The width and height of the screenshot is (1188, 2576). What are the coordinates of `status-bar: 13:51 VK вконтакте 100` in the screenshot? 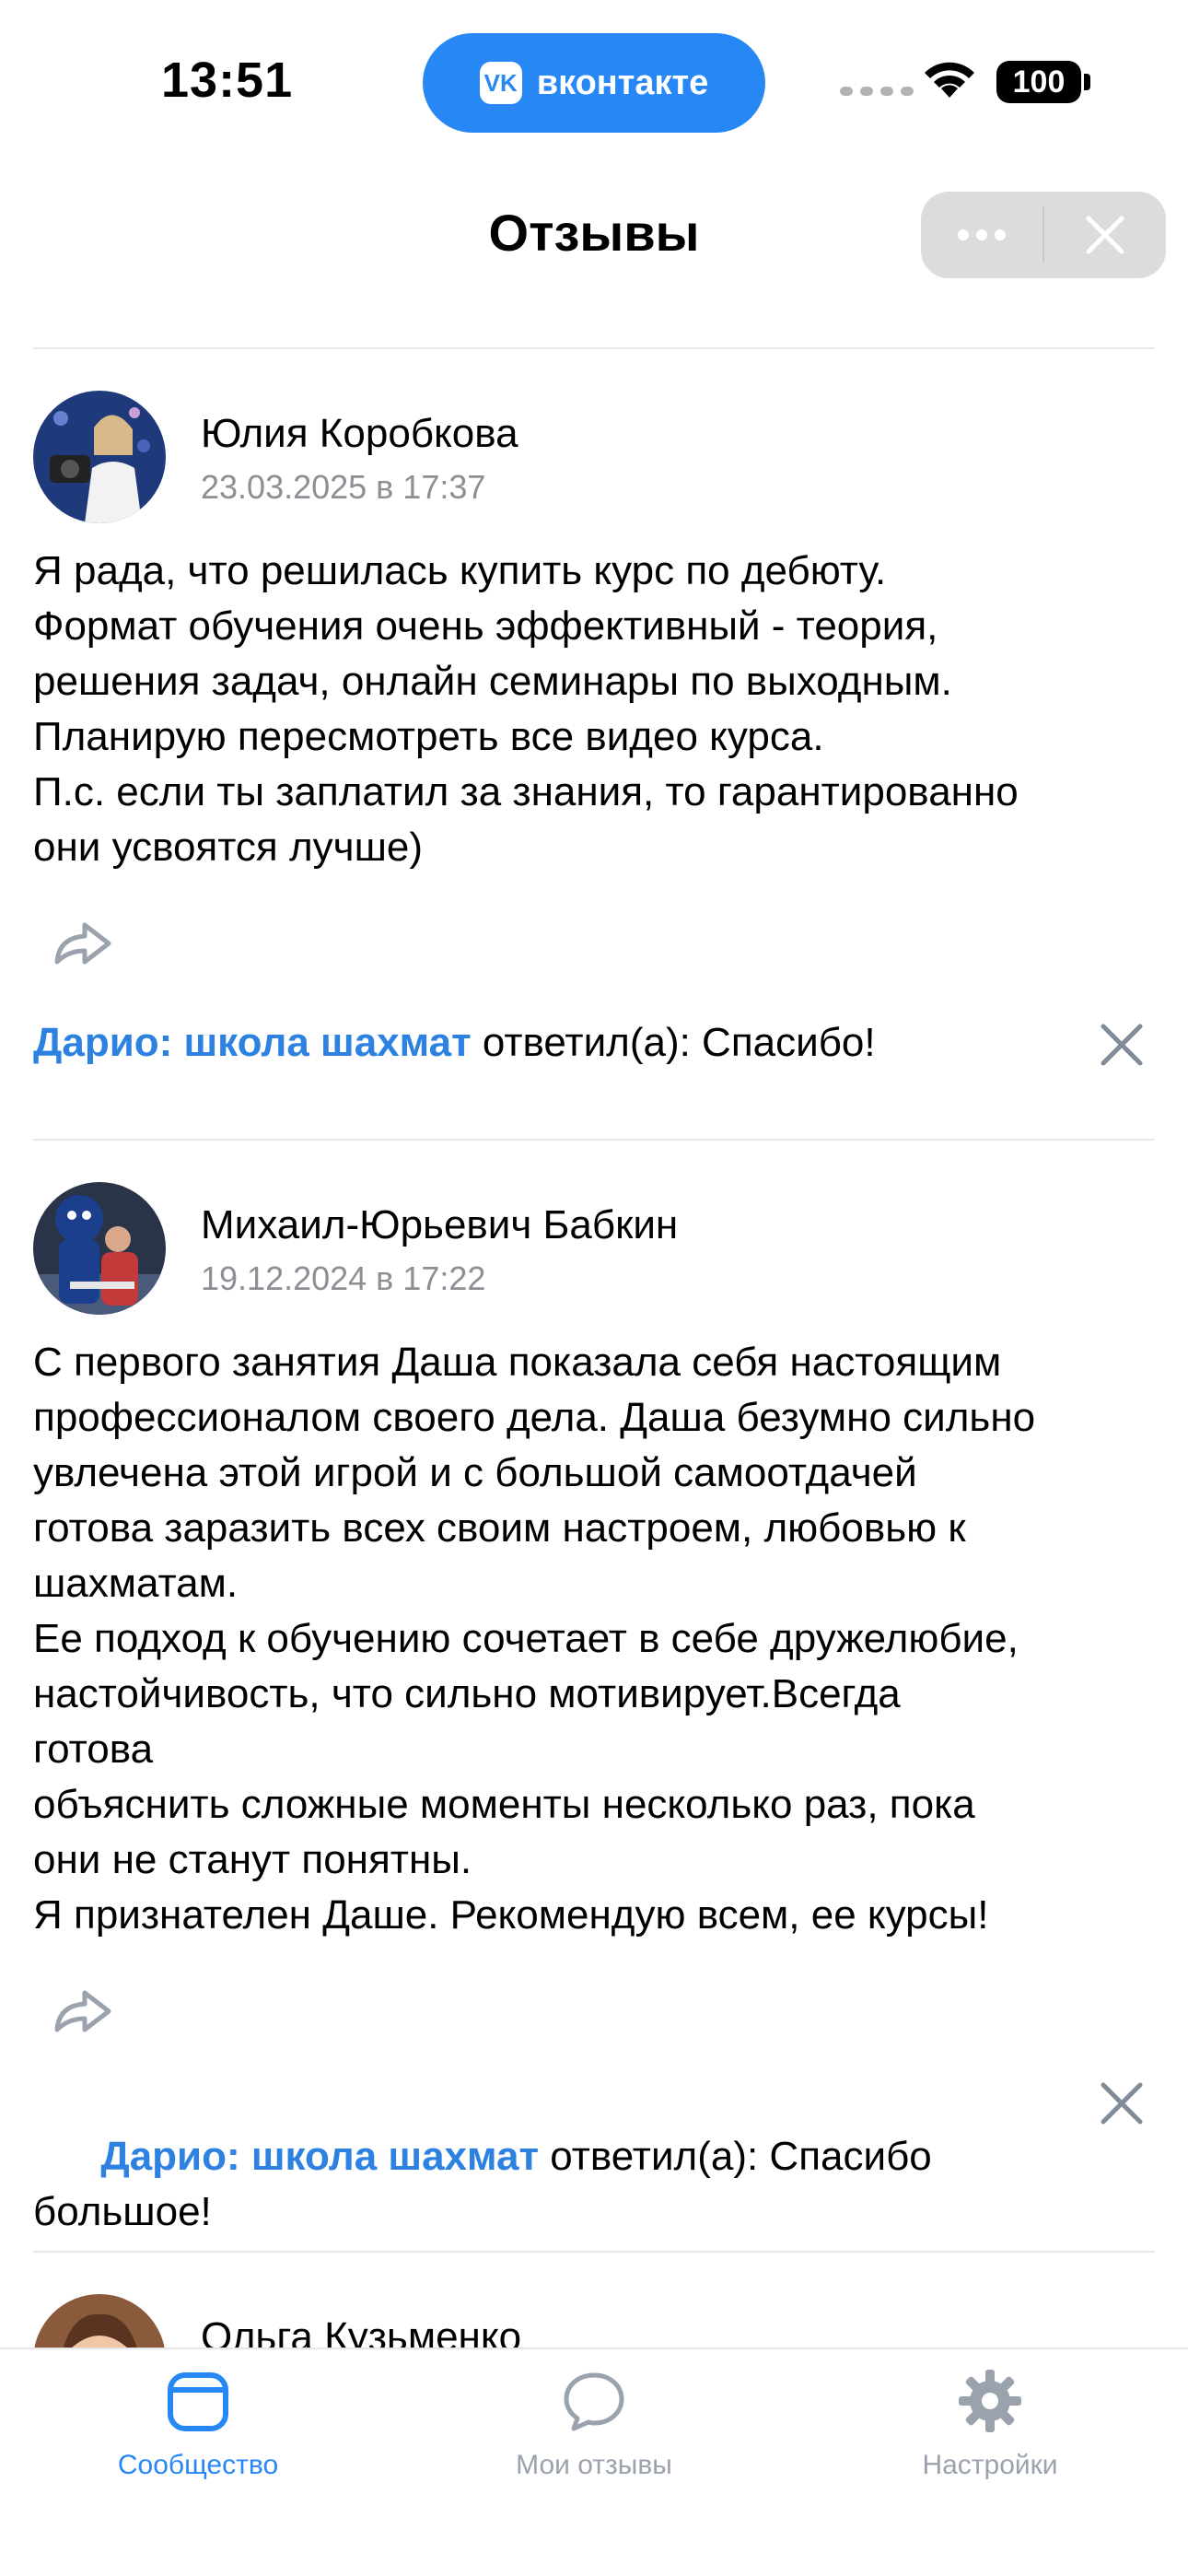 It's located at (594, 73).